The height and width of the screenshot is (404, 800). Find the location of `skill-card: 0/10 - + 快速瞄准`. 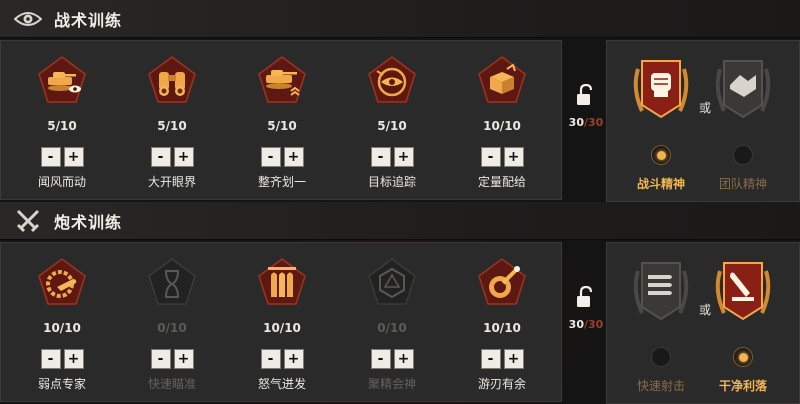

skill-card: 0/10 - + 快速瞄准 is located at coordinates (172, 322).